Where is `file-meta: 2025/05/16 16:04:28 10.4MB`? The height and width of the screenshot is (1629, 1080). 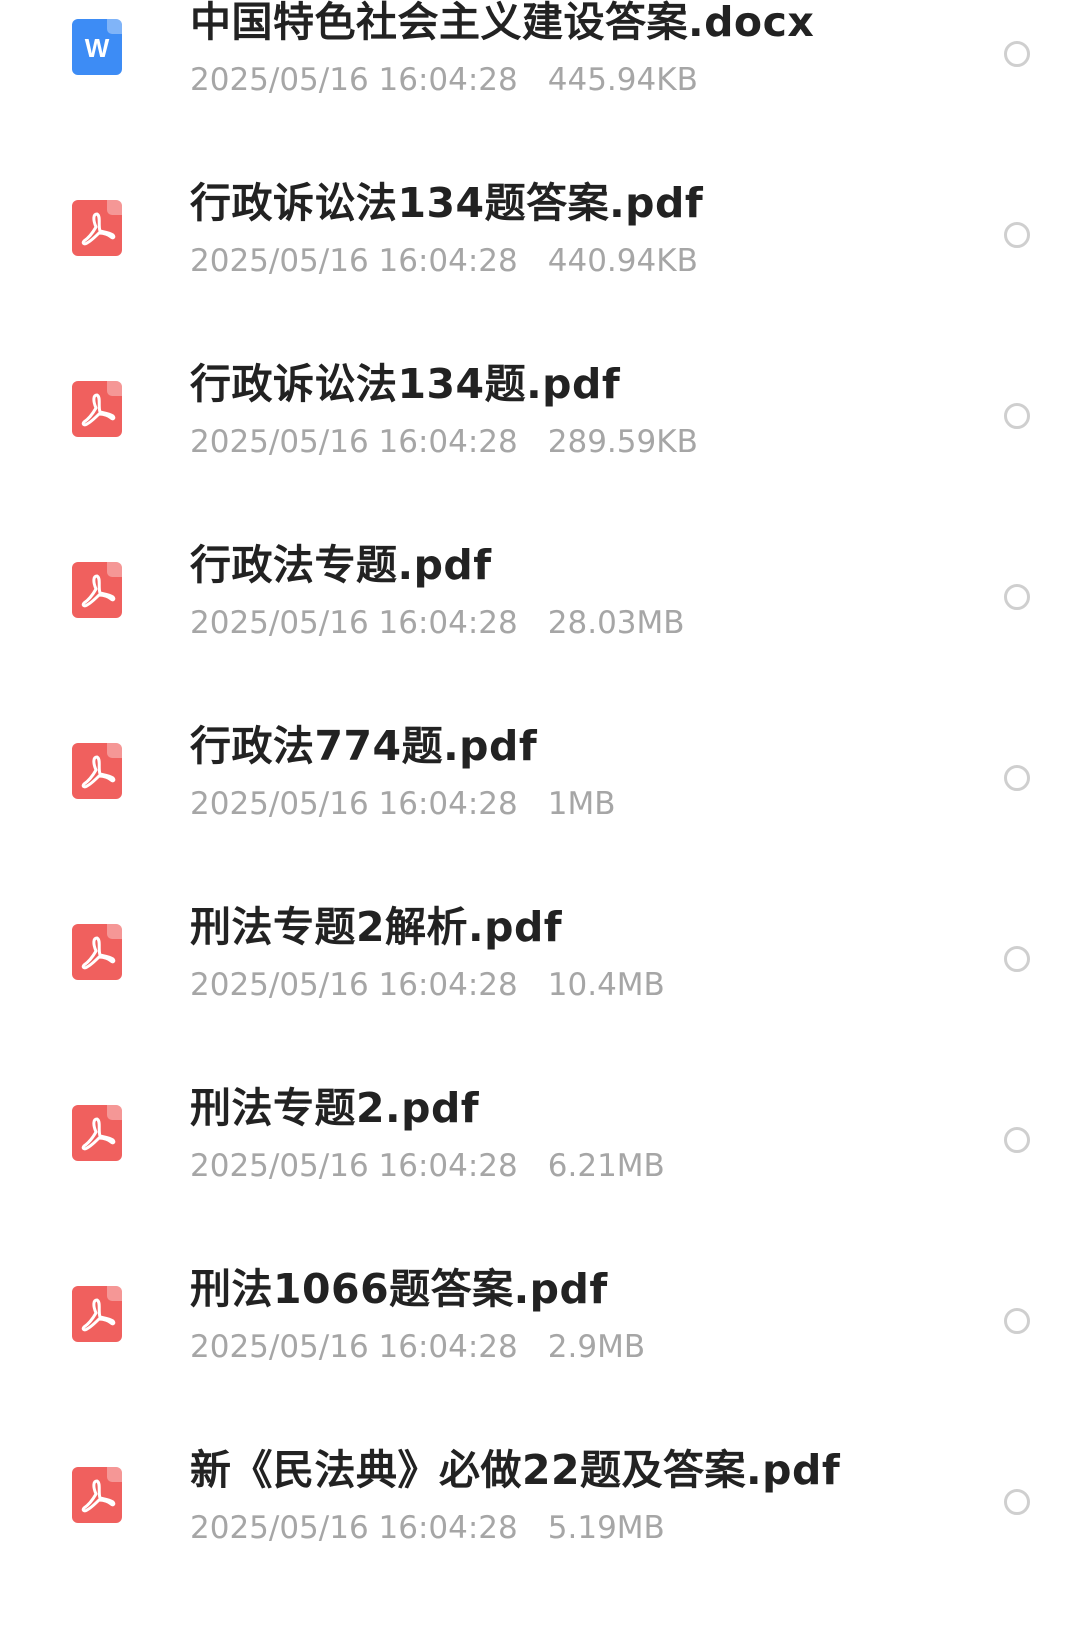 file-meta: 2025/05/16 16:04:28 10.4MB is located at coordinates (427, 985).